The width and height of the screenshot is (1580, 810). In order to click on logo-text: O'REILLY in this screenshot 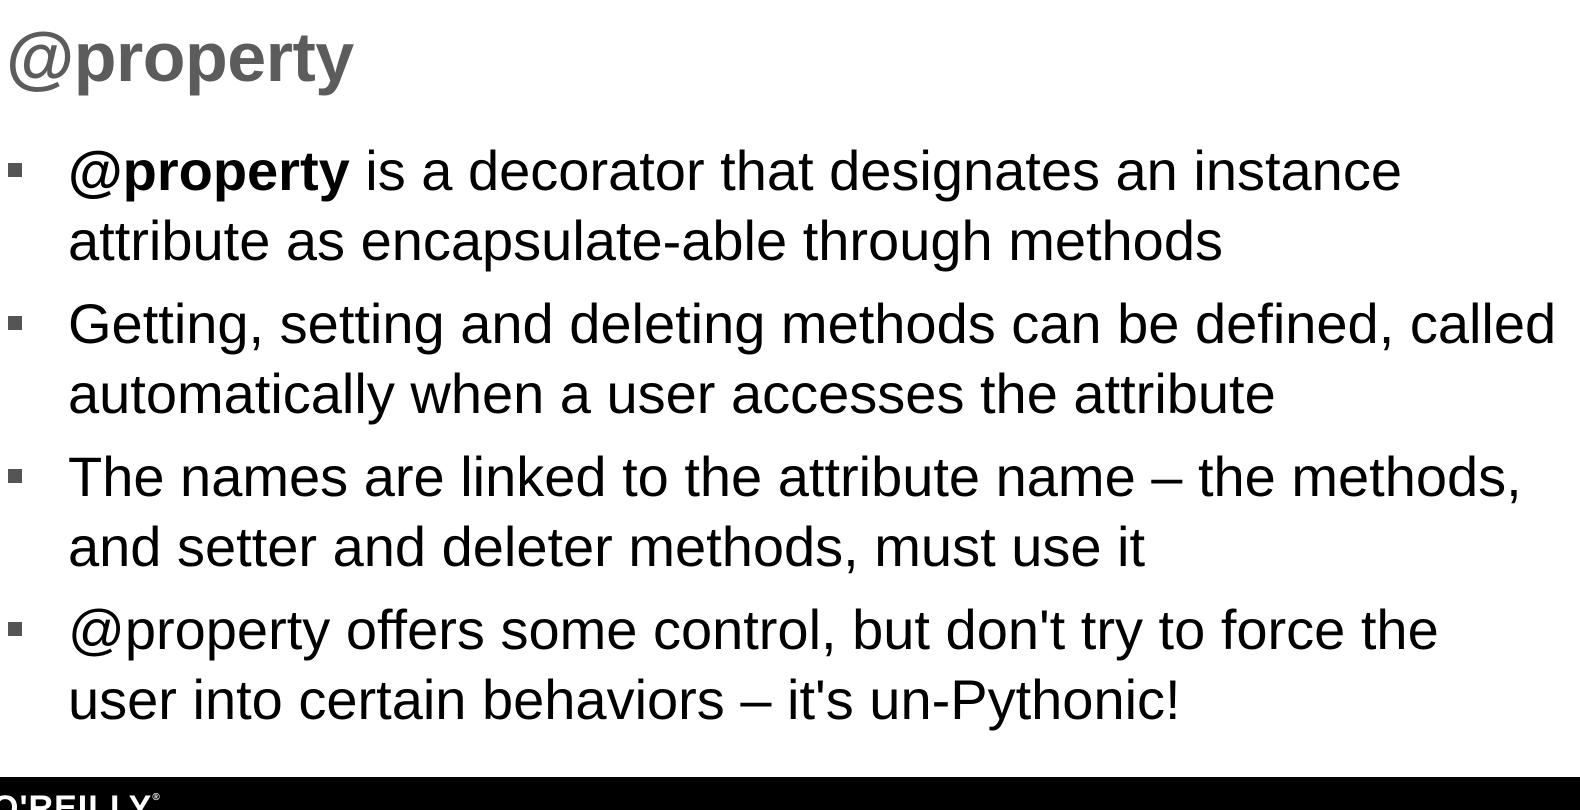, I will do `click(76, 799)`.